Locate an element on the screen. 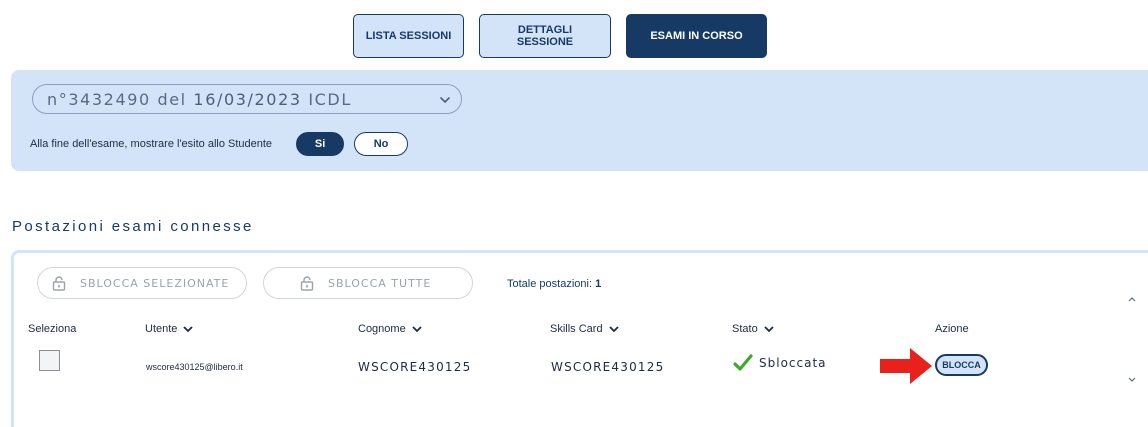  scroll-up-icon is located at coordinates (1132, 299).